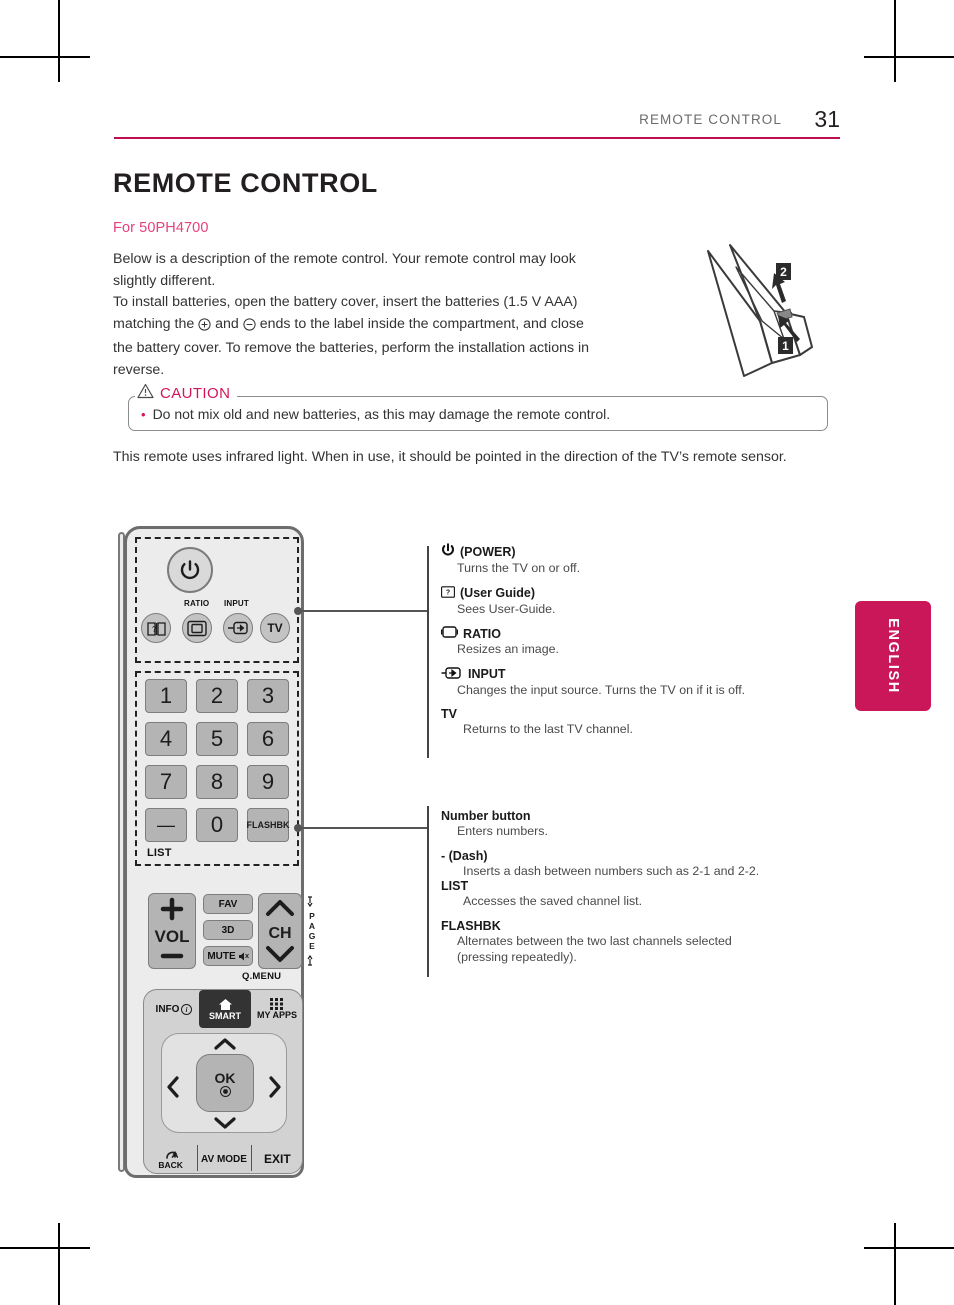 This screenshot has width=954, height=1305. Describe the element at coordinates (268, 739) in the screenshot. I see `number-button-6: 6` at that location.